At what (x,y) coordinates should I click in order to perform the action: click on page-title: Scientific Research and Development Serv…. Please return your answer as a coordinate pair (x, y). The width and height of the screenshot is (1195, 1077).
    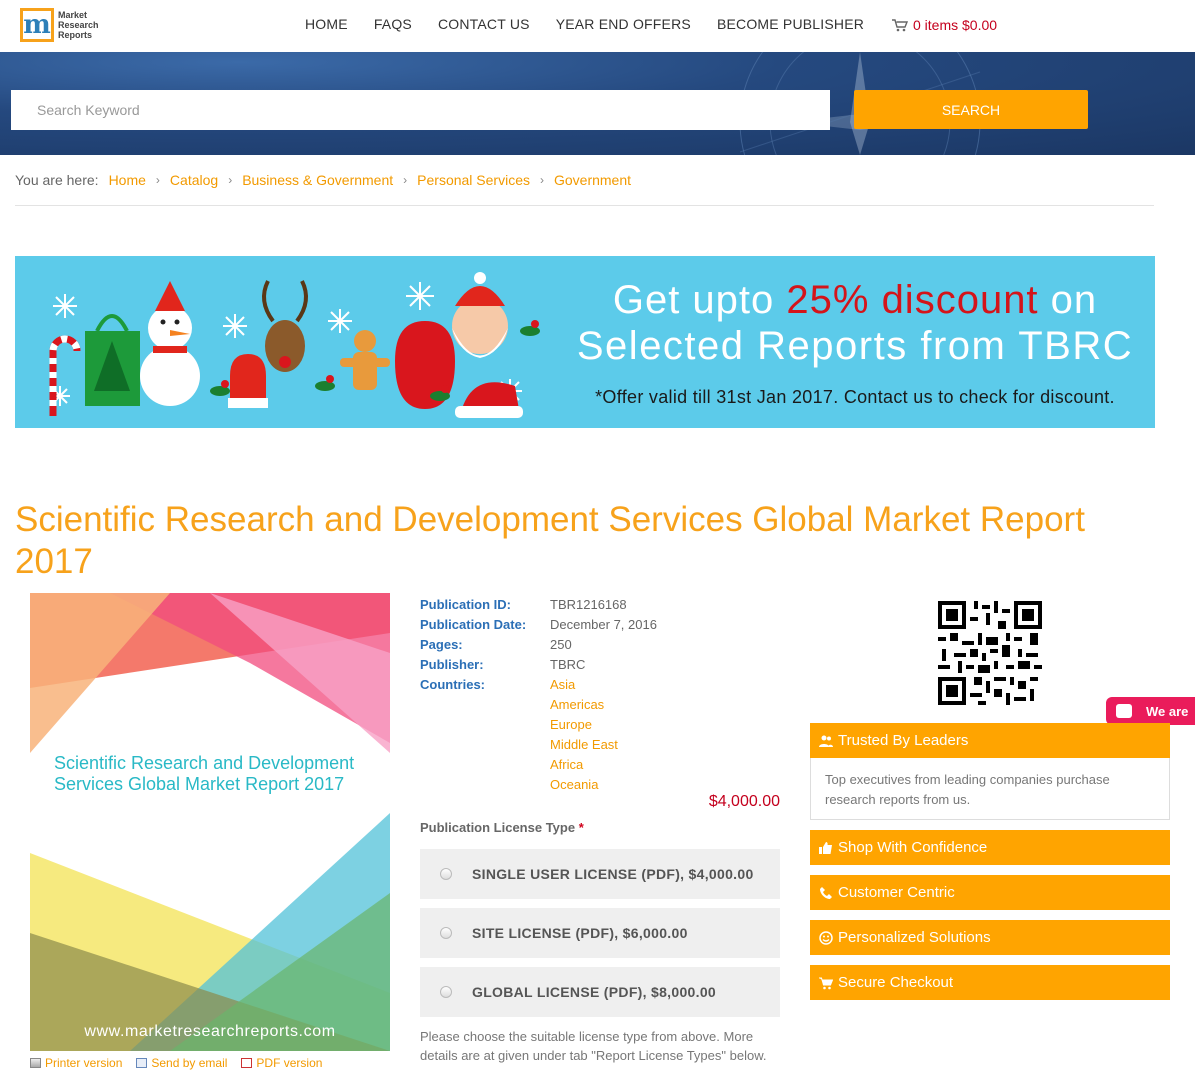
    Looking at the image, I should click on (550, 540).